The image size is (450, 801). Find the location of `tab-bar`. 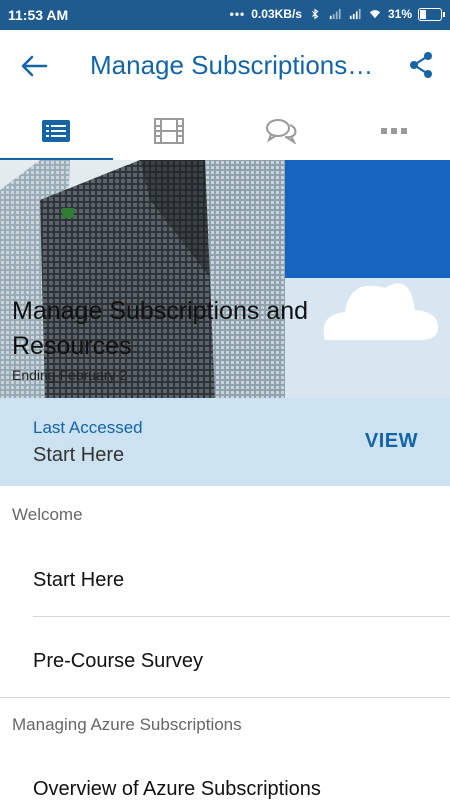

tab-bar is located at coordinates (225, 131).